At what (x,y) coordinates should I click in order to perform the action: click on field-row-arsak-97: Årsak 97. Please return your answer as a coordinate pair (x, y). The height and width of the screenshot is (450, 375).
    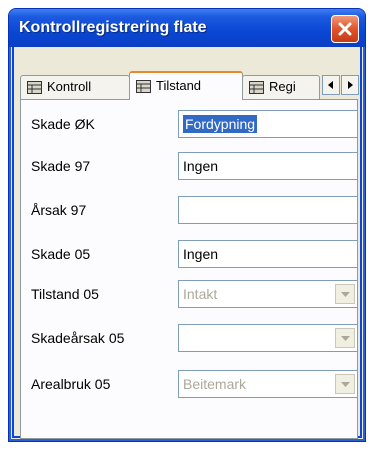
    Looking at the image, I should click on (189, 211).